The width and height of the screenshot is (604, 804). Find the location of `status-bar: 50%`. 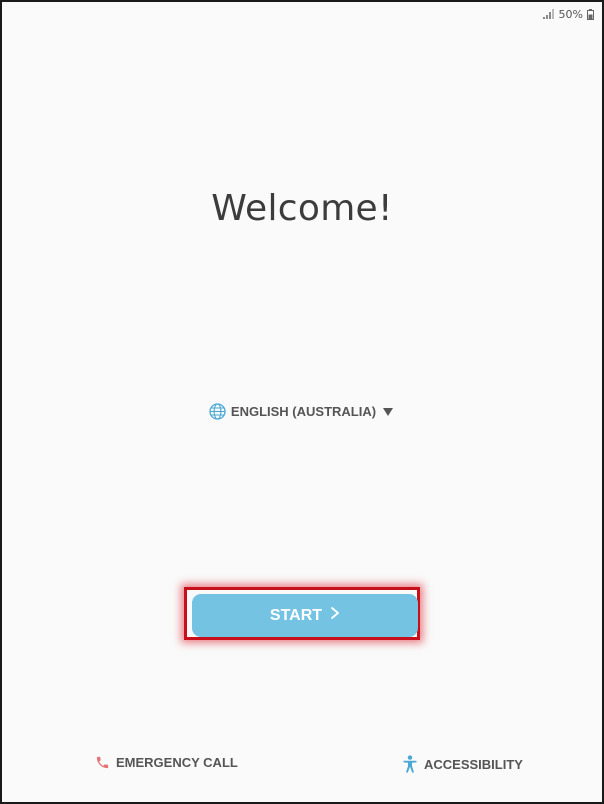

status-bar: 50% is located at coordinates (568, 14).